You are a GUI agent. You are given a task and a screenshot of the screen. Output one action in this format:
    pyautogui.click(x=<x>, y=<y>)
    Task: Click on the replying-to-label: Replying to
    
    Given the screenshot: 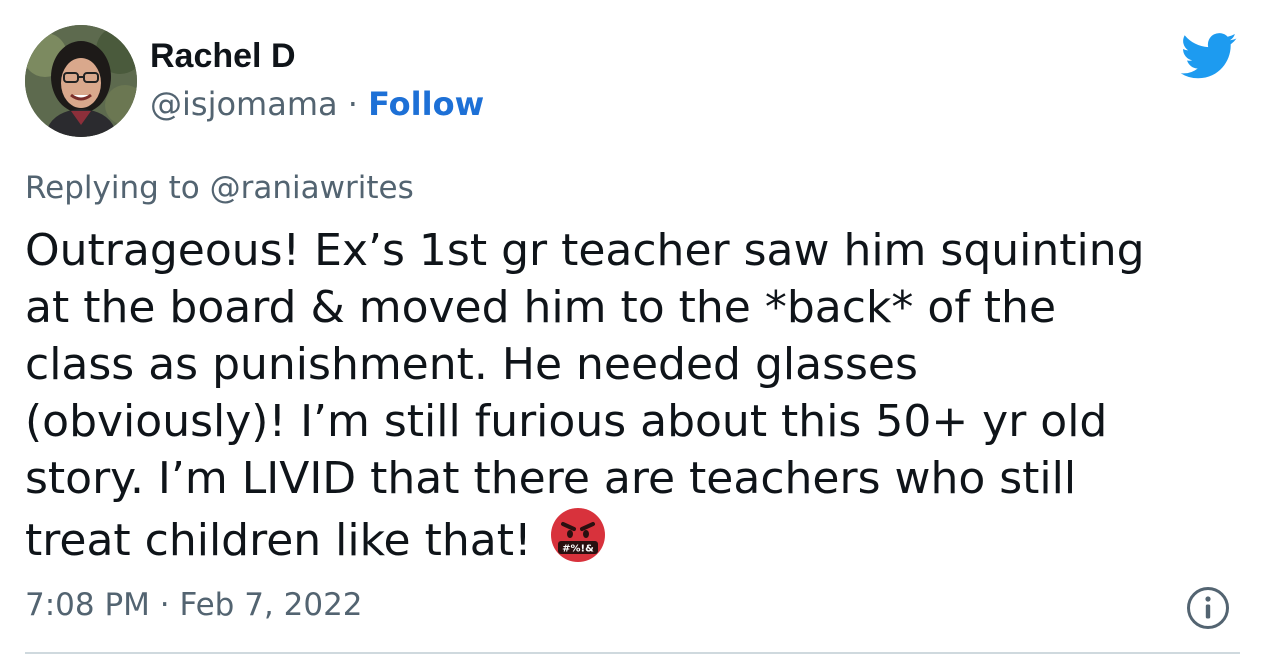 What is the action you would take?
    pyautogui.click(x=112, y=188)
    